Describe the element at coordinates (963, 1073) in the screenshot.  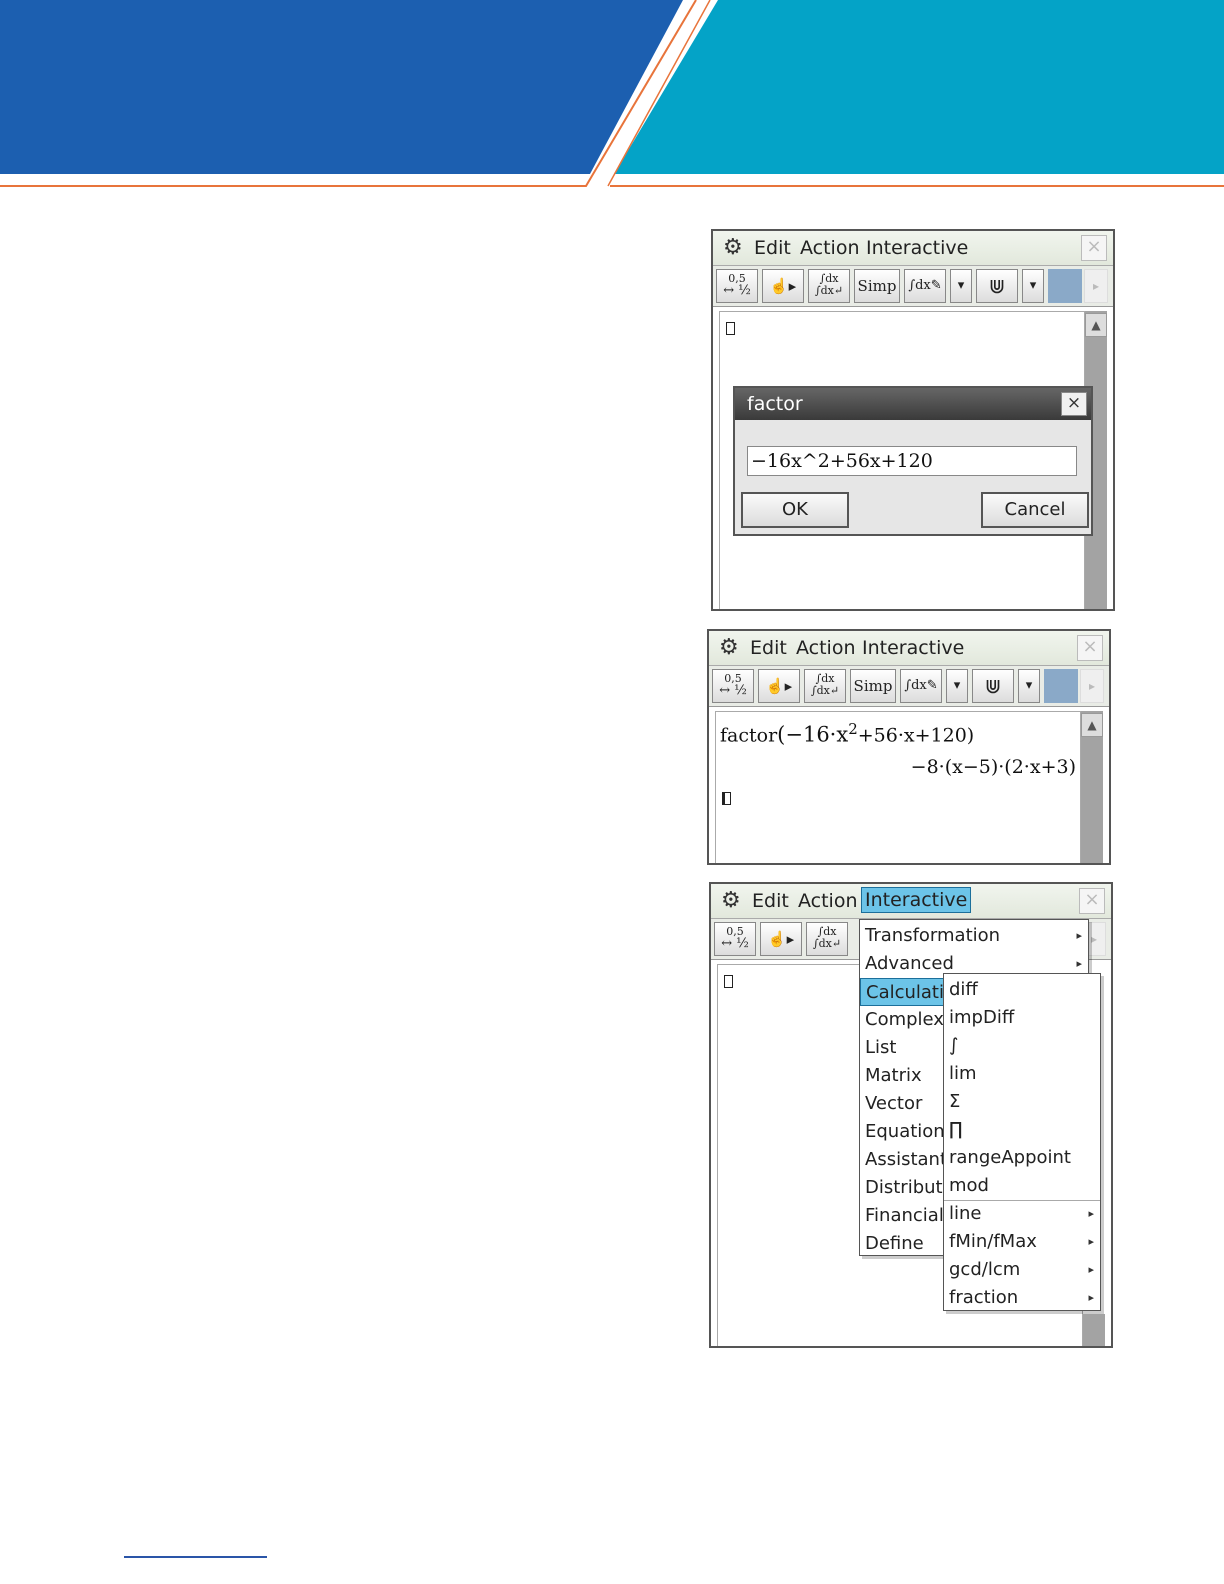
I see `menu-item-label: lim` at that location.